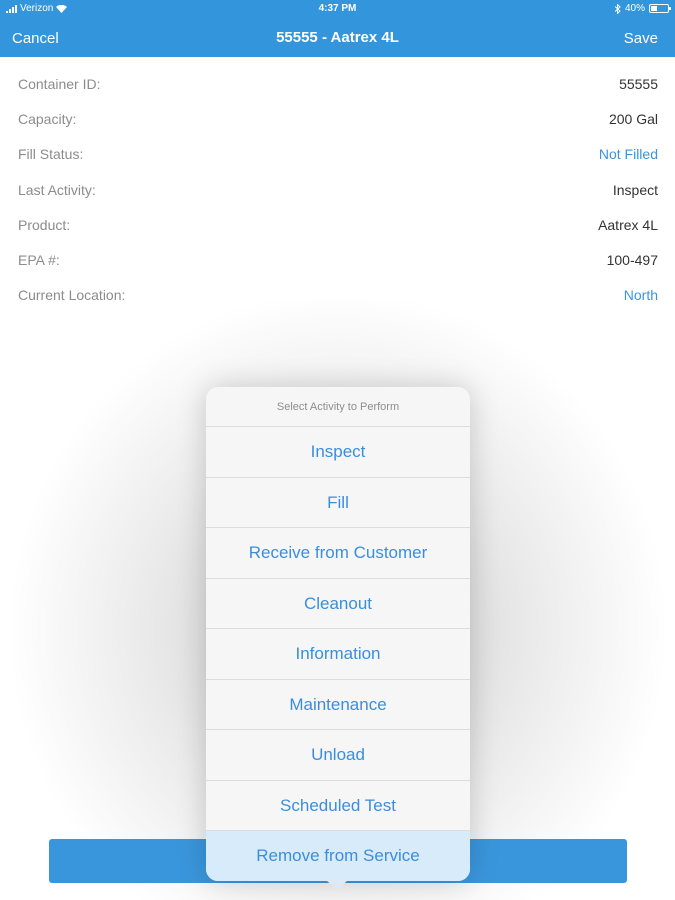 Image resolution: width=675 pixels, height=900 pixels. I want to click on detail-row-product: Product: Aatrex 4L, so click(337, 224).